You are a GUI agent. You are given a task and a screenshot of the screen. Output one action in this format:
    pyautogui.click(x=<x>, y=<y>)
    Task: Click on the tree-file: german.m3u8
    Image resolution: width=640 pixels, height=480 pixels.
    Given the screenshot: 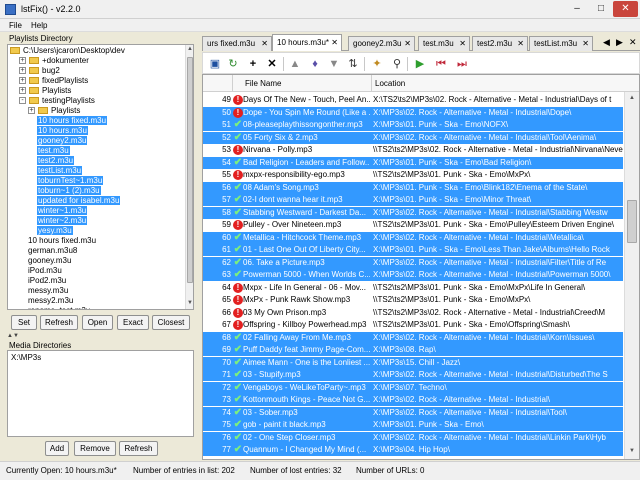 What is the action you would take?
    pyautogui.click(x=52, y=251)
    